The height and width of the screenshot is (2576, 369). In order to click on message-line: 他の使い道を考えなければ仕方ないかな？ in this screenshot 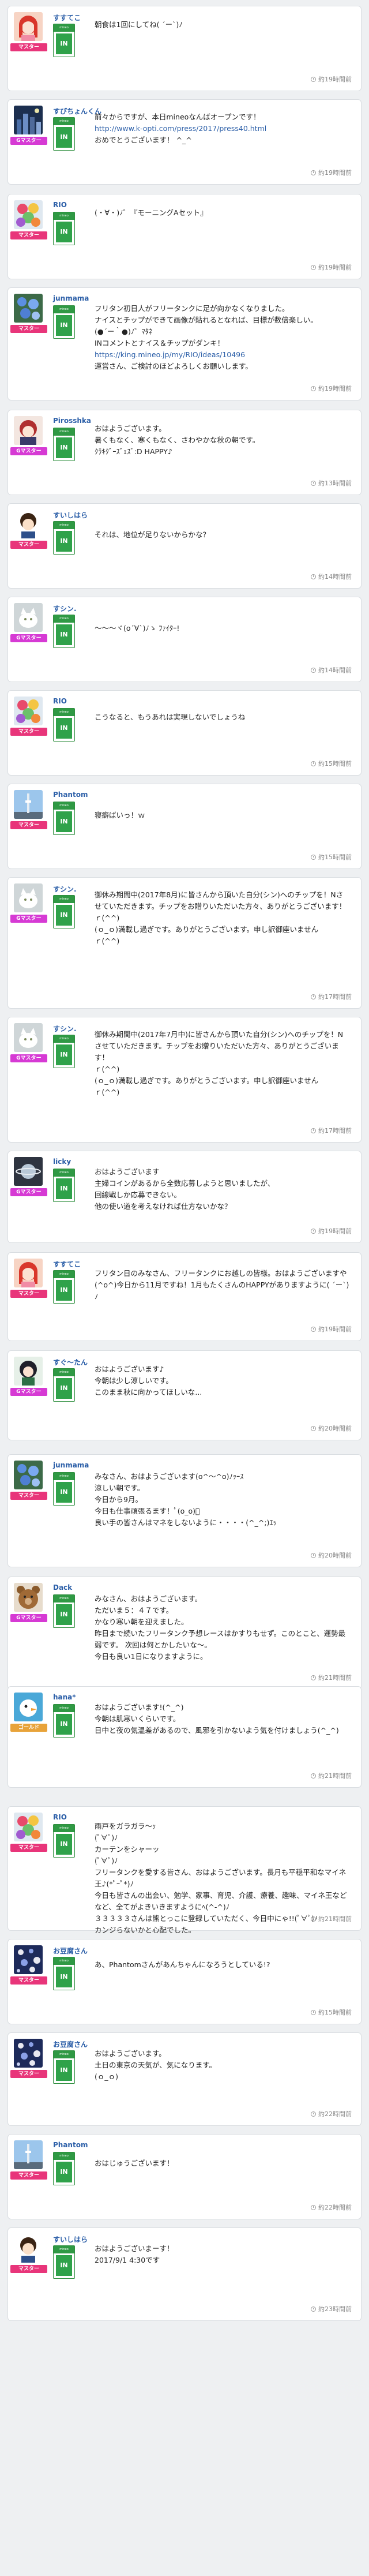, I will do `click(164, 1207)`.